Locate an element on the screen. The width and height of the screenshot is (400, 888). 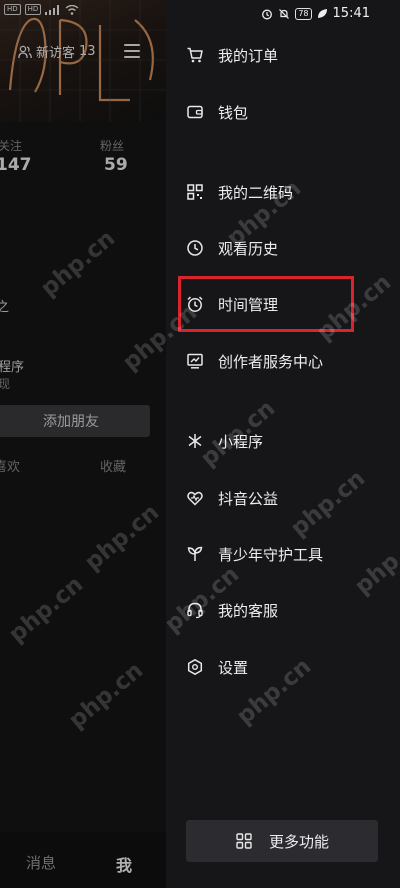
followers-count: 59 is located at coordinates (116, 165).